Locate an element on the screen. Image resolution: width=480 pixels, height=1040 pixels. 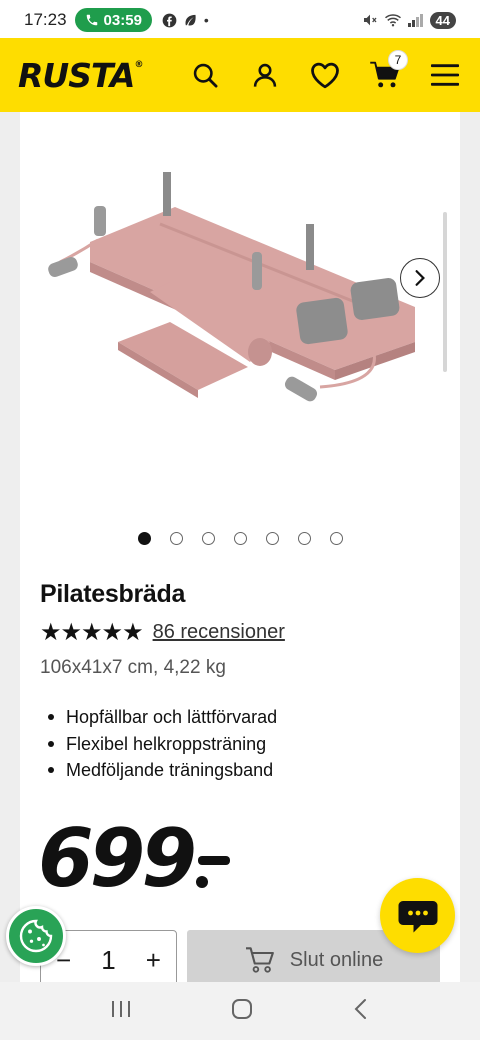
leaf-icon is located at coordinates (190, 19).